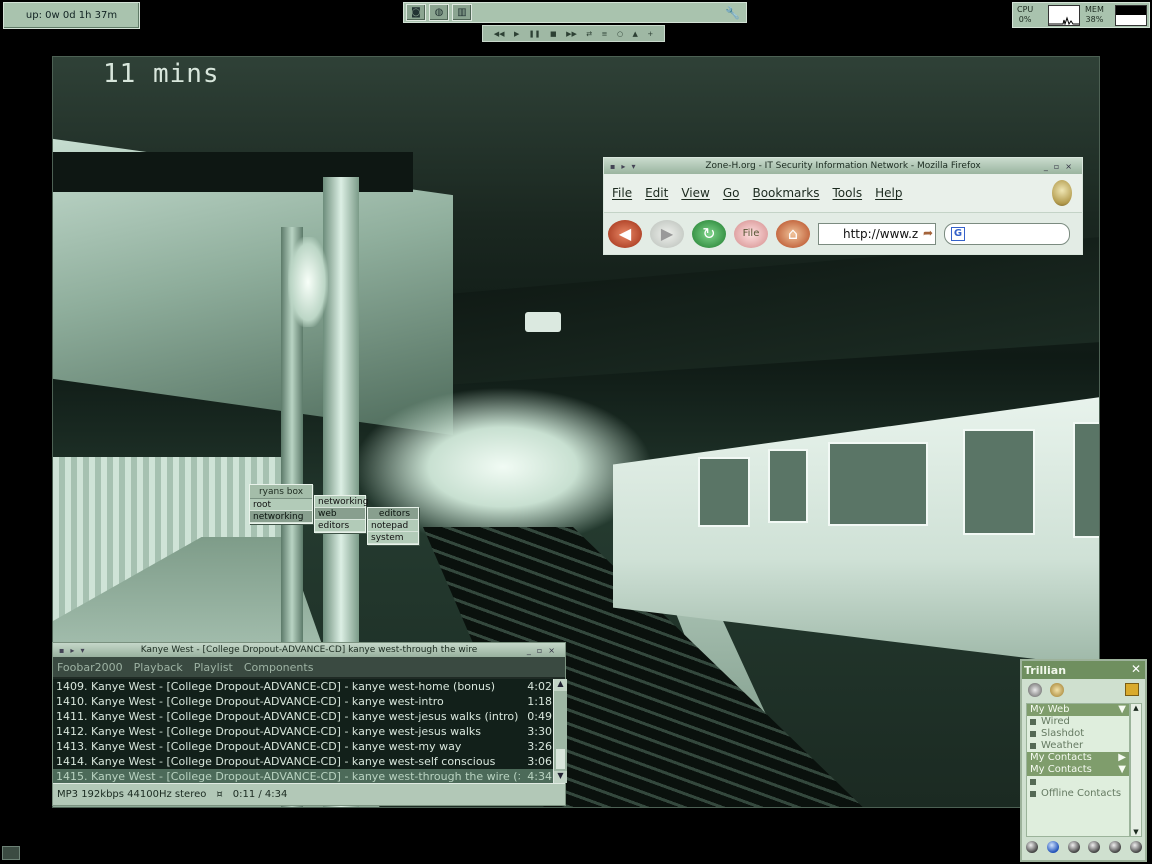 This screenshot has width=1152, height=864. I want to click on reload-button: ↻, so click(709, 233).